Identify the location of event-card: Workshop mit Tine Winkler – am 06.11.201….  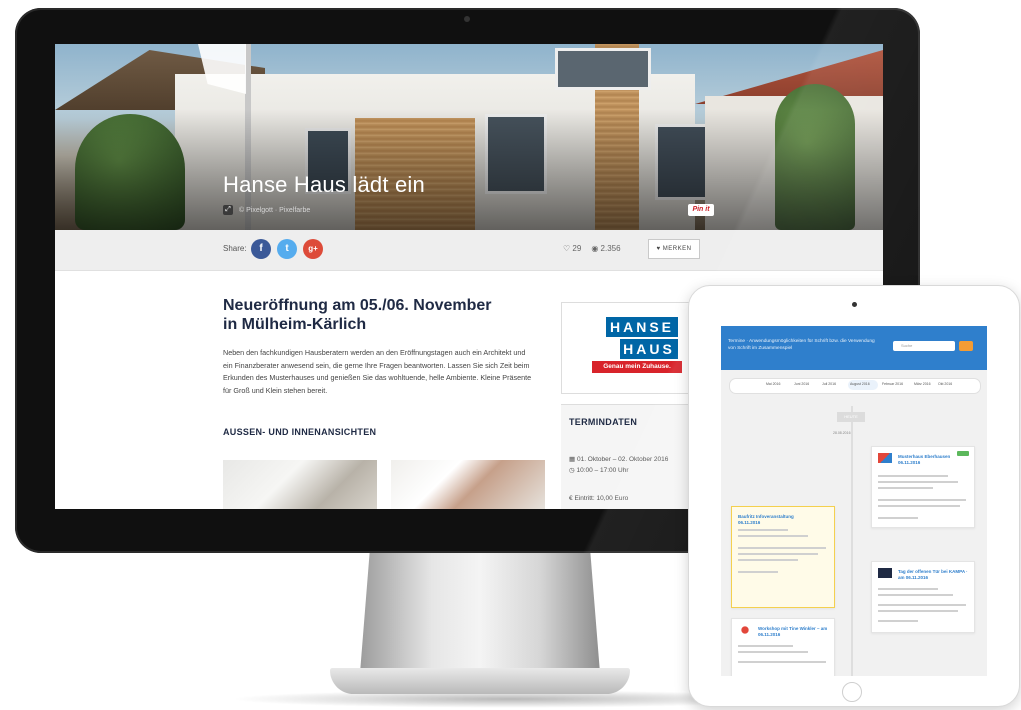
(783, 647).